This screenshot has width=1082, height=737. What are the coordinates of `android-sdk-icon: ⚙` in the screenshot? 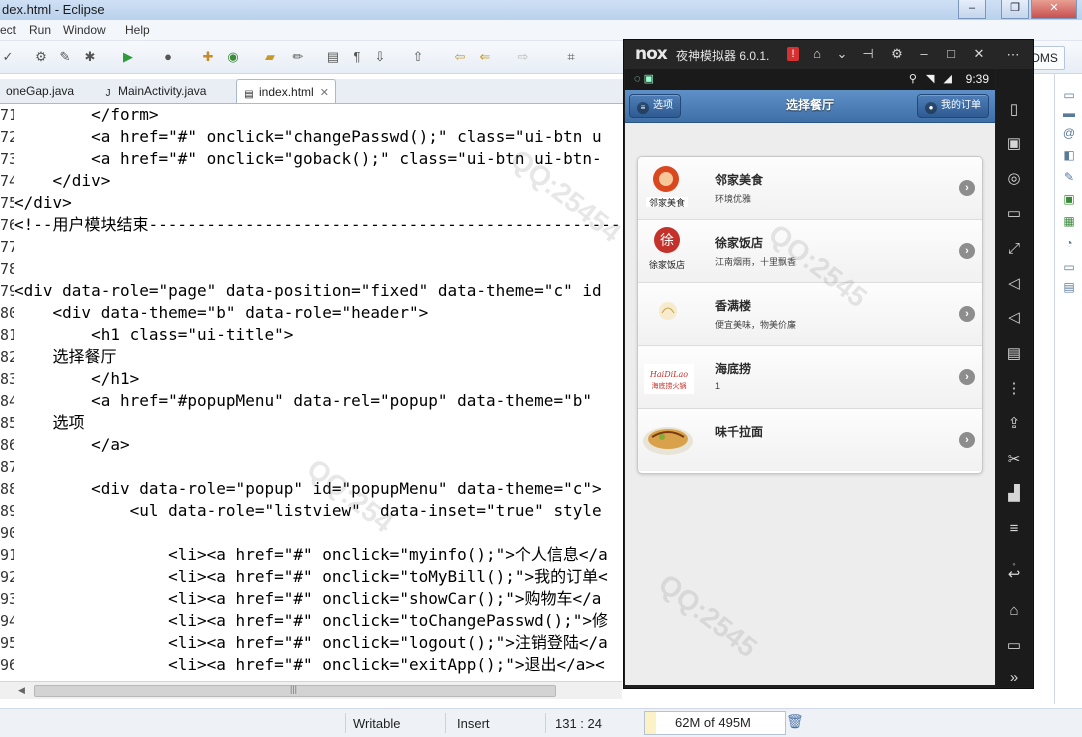 It's located at (41, 57).